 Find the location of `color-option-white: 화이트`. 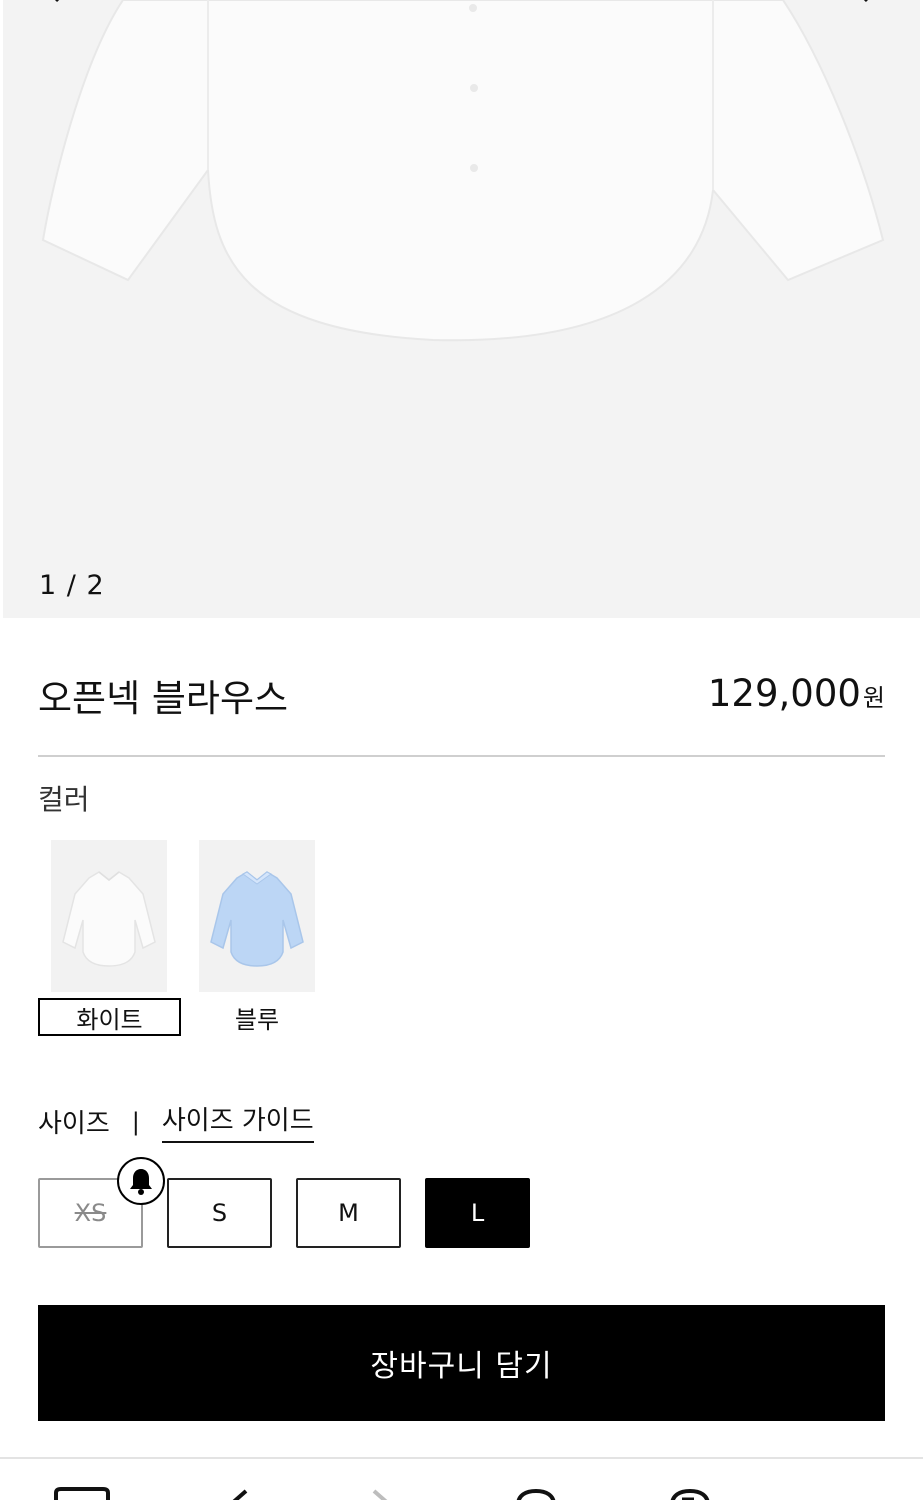

color-option-white: 화이트 is located at coordinates (109, 1017).